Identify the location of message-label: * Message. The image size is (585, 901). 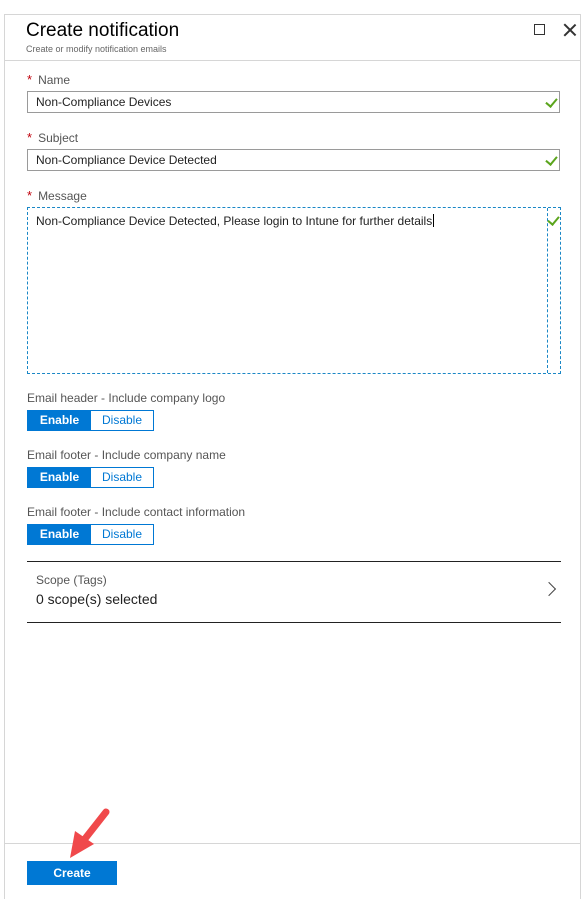
(57, 195).